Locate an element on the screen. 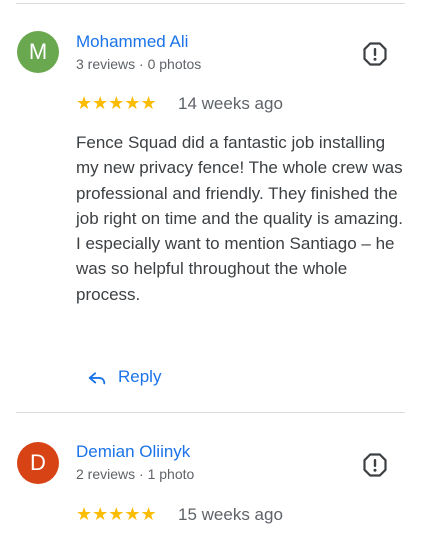 The height and width of the screenshot is (543, 431). reviewer-name: Mohammed Ali is located at coordinates (132, 42).